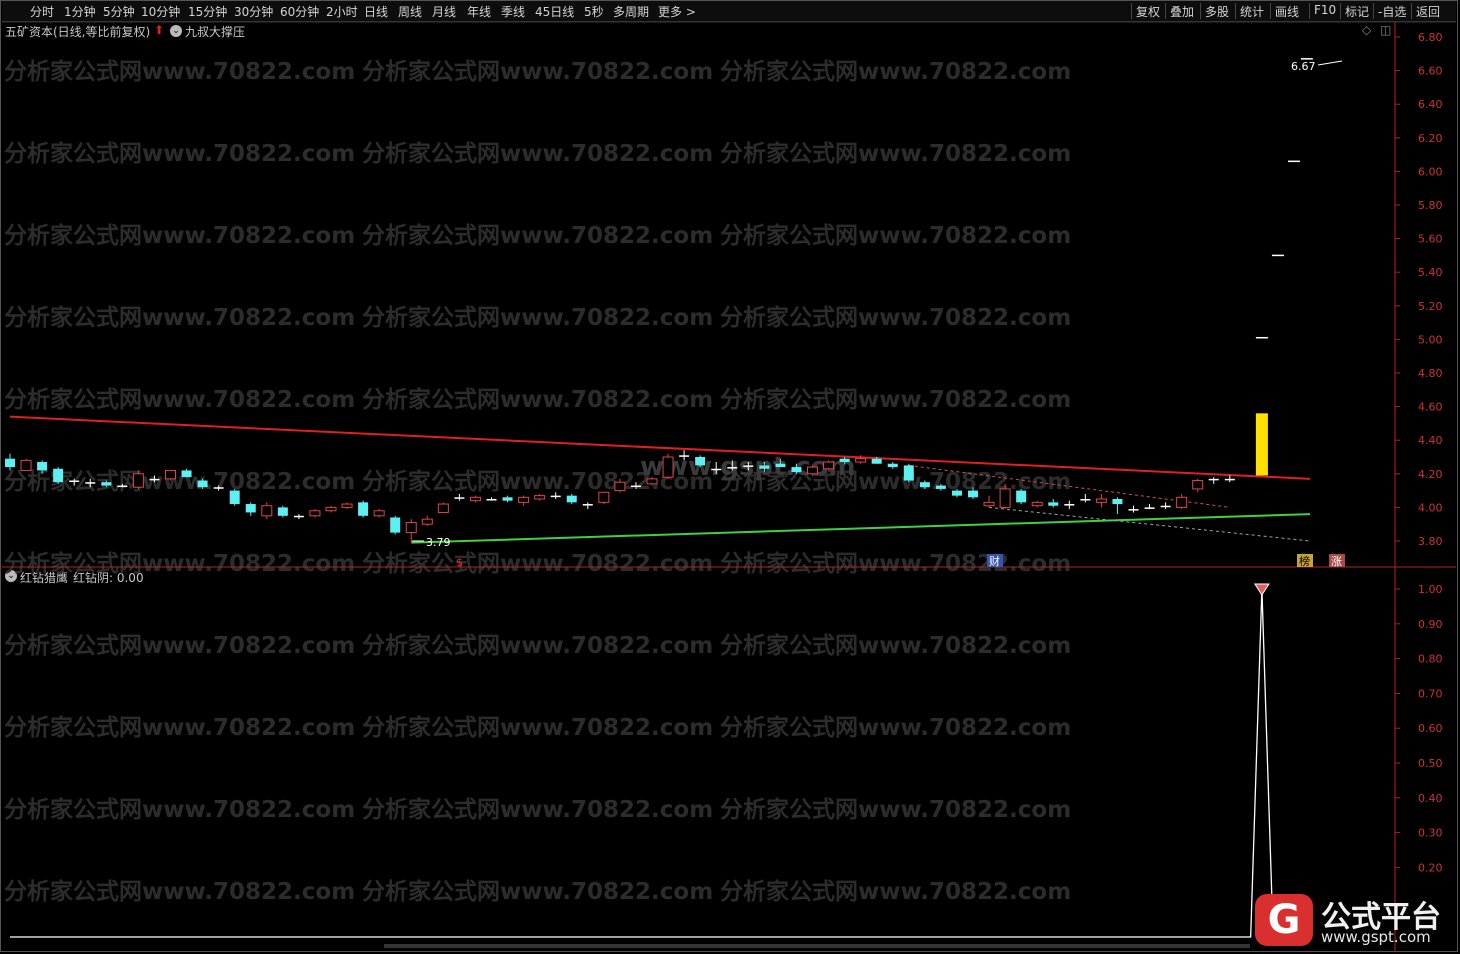  Describe the element at coordinates (1336, 561) in the screenshot. I see `zhang-marker: 涨` at that location.